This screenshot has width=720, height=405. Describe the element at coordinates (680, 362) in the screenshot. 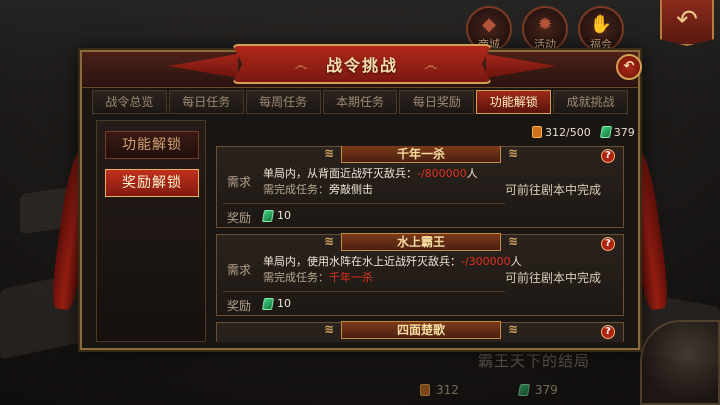

I see `hero-portrait` at that location.